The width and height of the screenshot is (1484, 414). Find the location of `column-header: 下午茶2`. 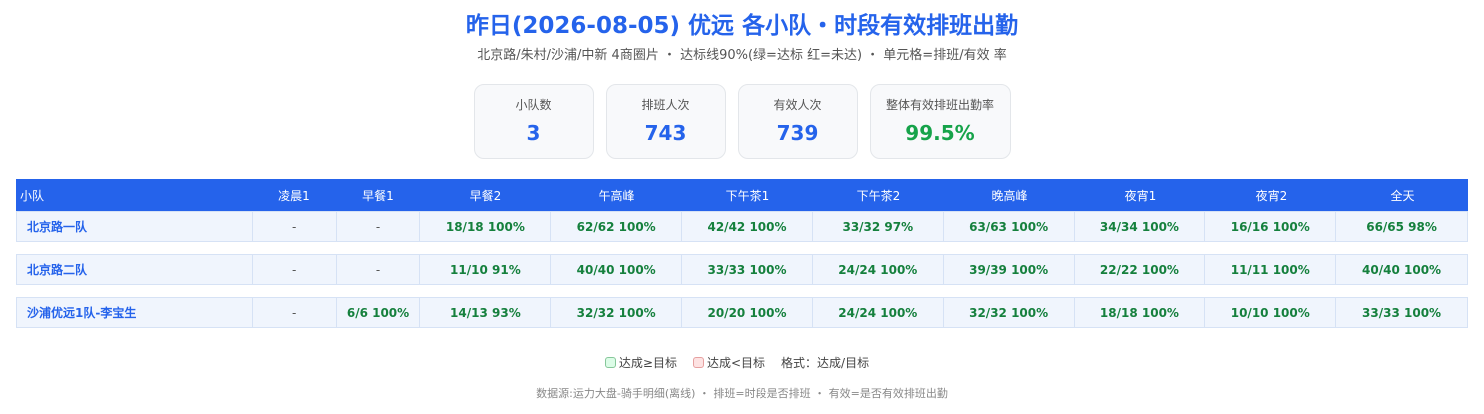

column-header: 下午茶2 is located at coordinates (878, 195).